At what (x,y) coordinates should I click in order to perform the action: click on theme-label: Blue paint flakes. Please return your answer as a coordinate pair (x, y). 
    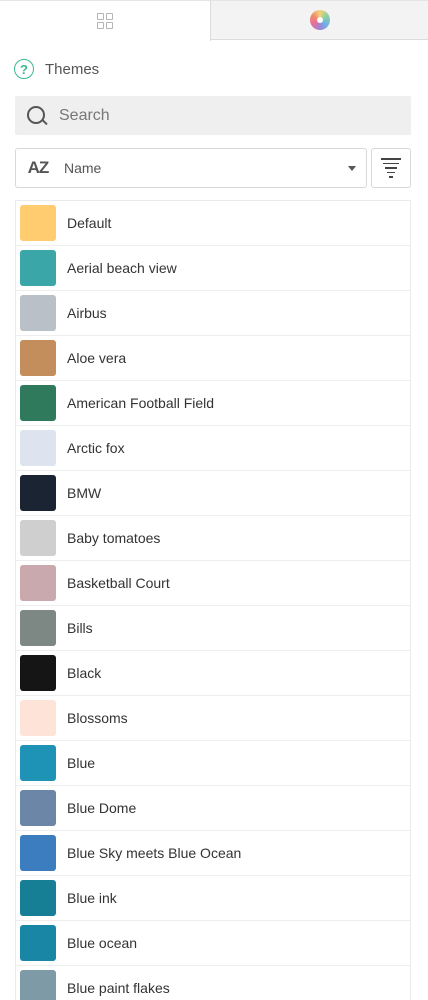
    Looking at the image, I should click on (118, 988).